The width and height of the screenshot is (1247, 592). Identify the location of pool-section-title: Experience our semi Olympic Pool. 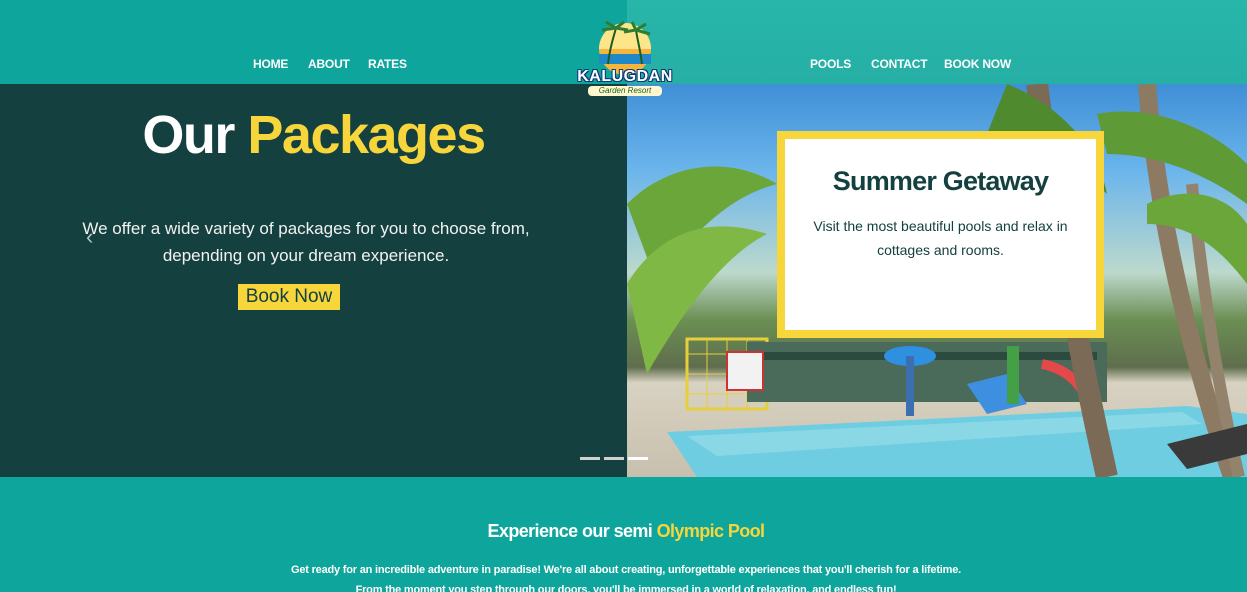
(623, 531).